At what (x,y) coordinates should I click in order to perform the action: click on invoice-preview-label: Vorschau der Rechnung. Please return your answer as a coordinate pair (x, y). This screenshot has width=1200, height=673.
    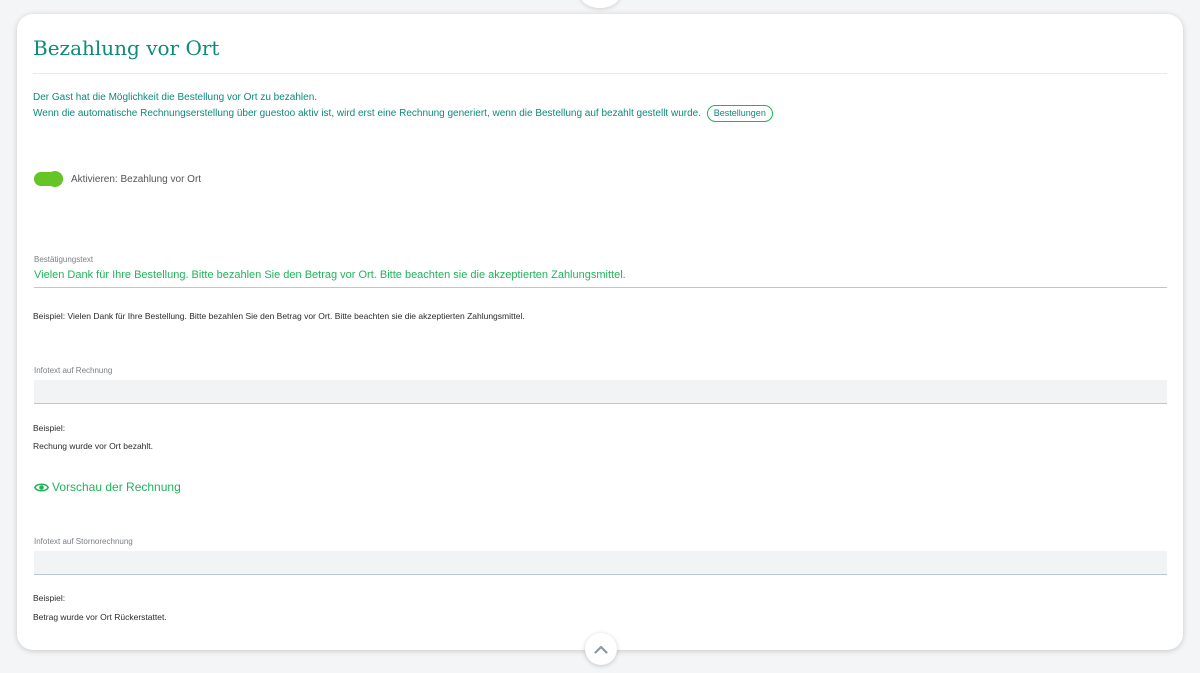
    Looking at the image, I should click on (116, 487).